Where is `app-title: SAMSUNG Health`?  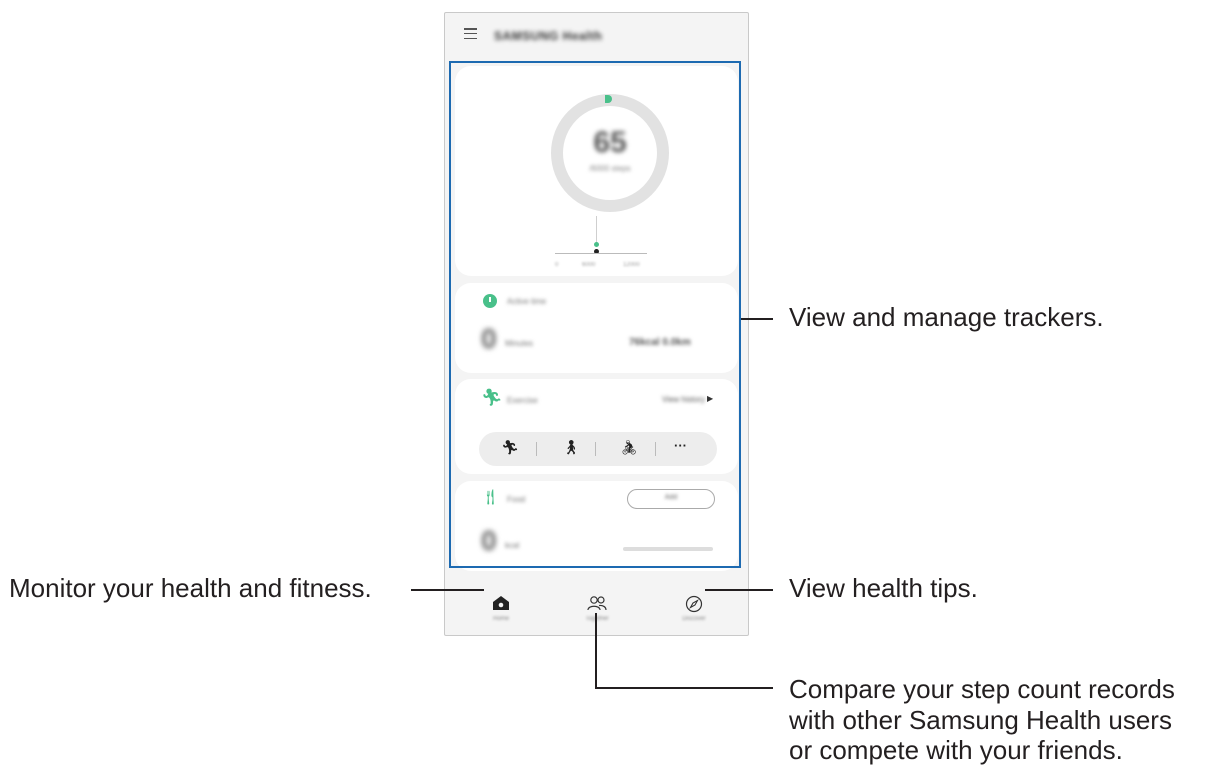 app-title: SAMSUNG Health is located at coordinates (548, 36).